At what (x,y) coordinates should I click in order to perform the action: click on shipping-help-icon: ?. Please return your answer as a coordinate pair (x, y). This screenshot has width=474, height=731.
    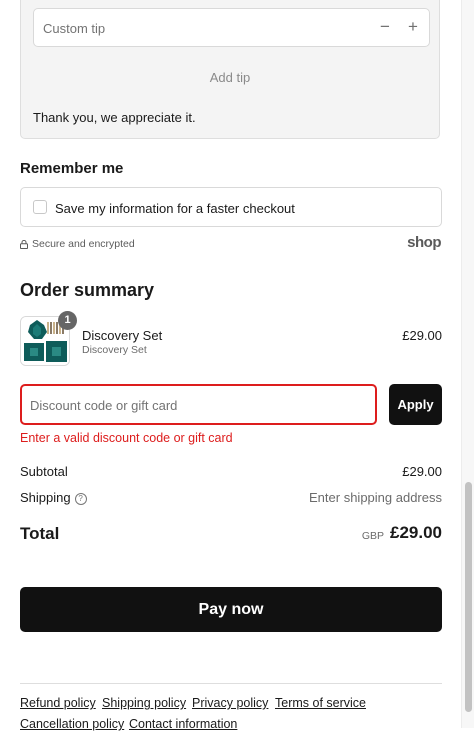
    Looking at the image, I should click on (80, 499).